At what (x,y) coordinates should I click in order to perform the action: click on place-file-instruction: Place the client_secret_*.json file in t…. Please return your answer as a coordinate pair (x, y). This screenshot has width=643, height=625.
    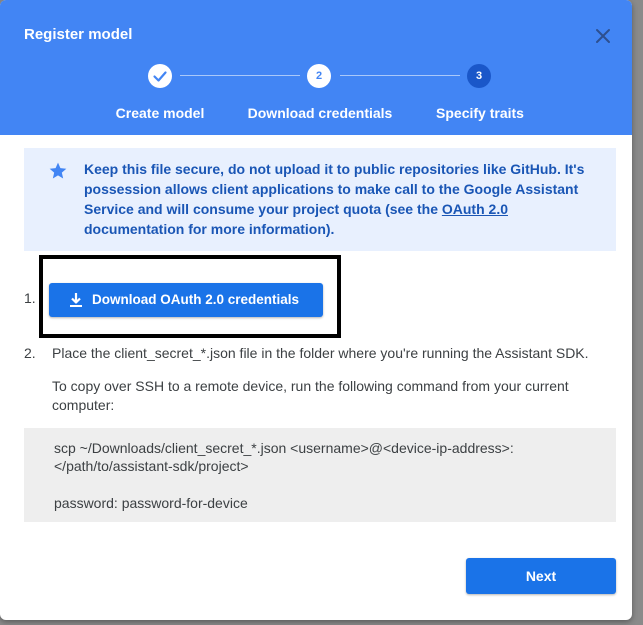
    Looking at the image, I should click on (320, 353).